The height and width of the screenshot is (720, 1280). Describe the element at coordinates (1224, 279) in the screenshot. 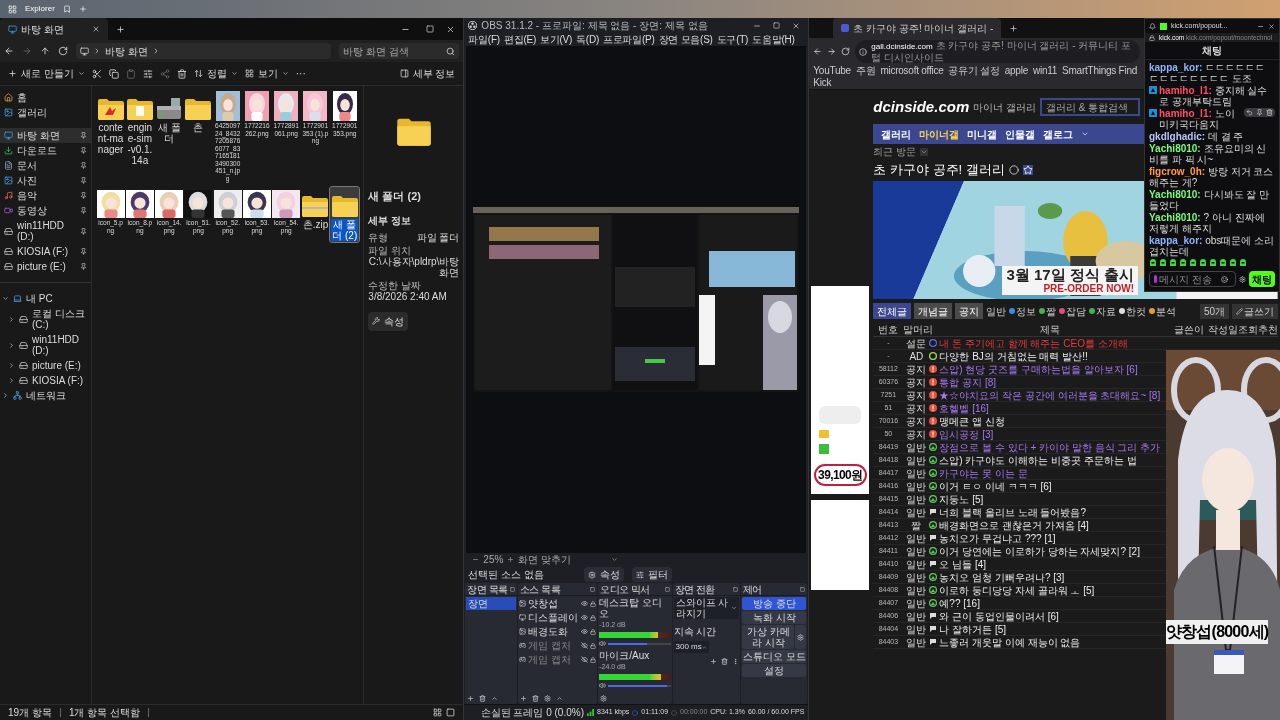

I see `emoji-icon` at that location.